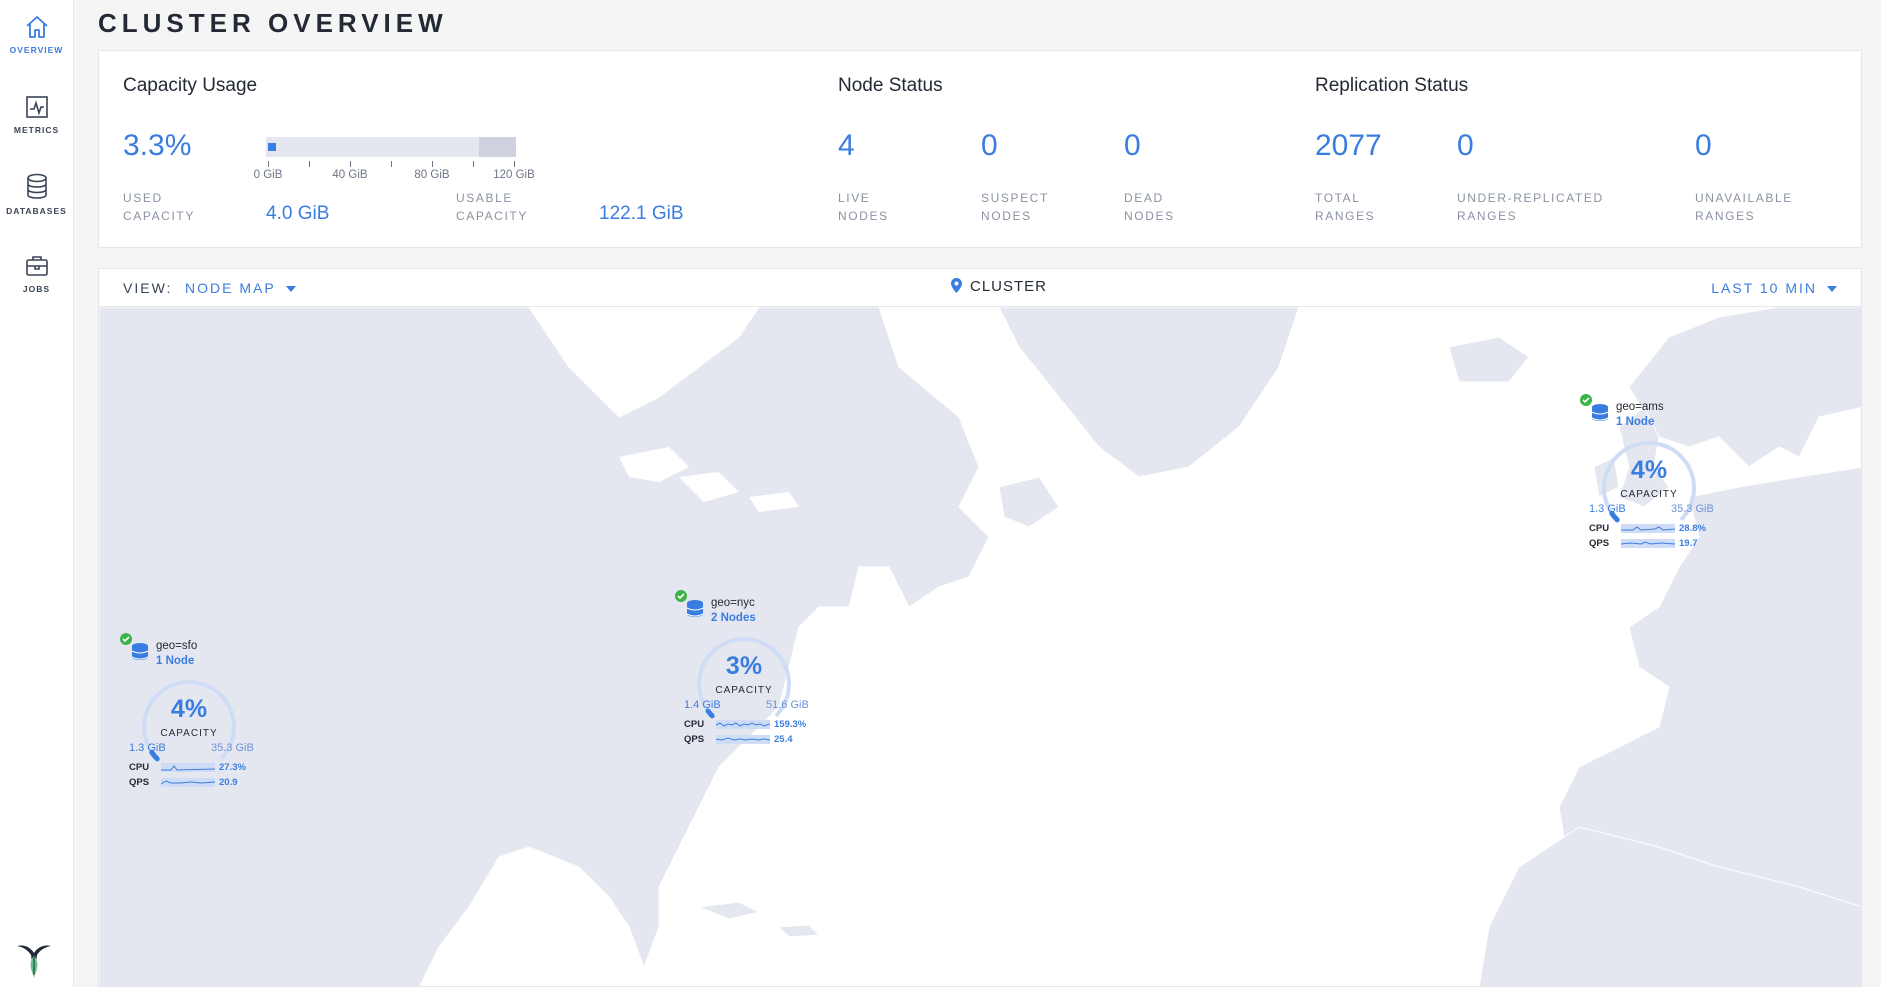 The image size is (1881, 987). I want to click on time-range-dropdown: LAST 10 MIN, so click(1774, 288).